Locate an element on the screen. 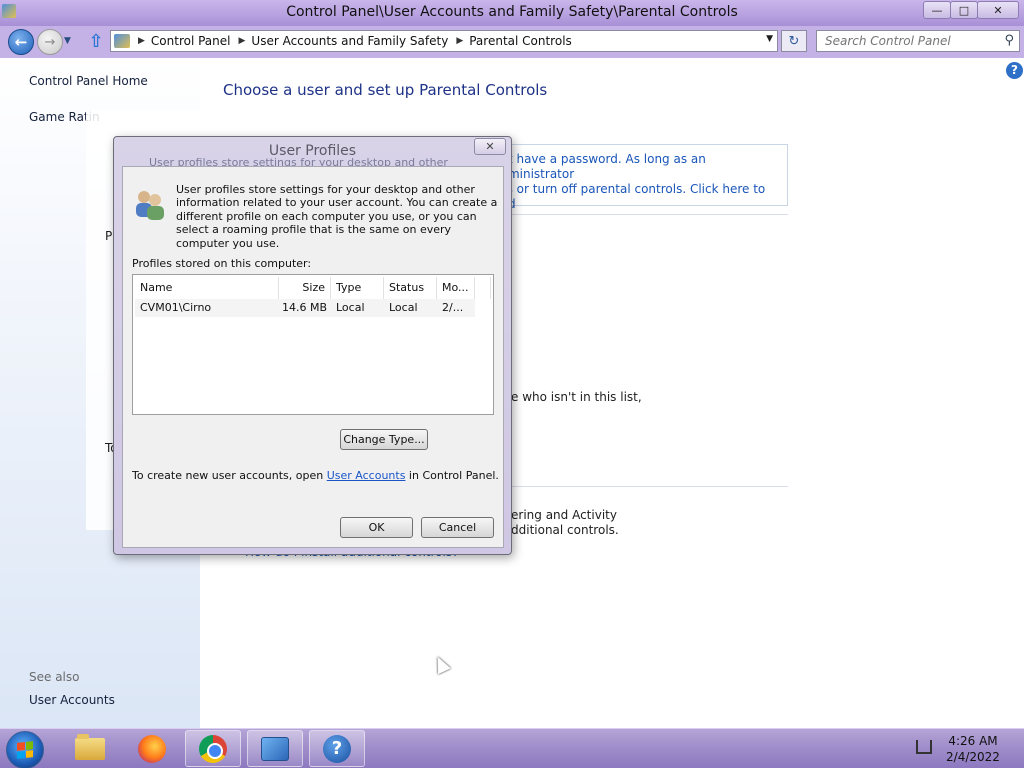  chrome-icon is located at coordinates (213, 748).